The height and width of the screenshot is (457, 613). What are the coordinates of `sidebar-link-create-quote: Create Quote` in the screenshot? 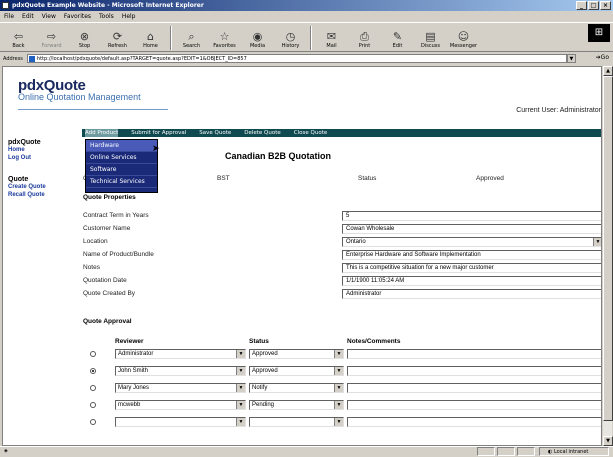 It's located at (43, 187).